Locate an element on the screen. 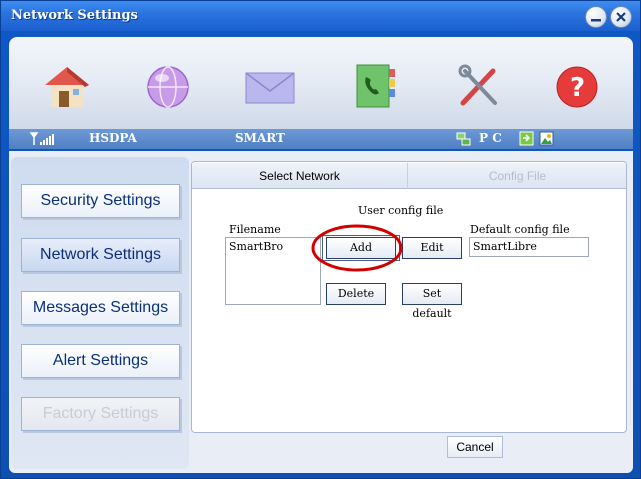 This screenshot has height=479, width=641. status-bar: HSDPA SMART P C is located at coordinates (321, 139).